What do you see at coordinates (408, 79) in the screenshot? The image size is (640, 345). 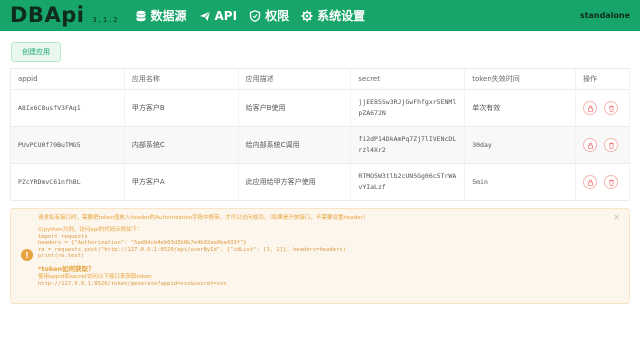 I see `column-header-secret: secret` at bounding box center [408, 79].